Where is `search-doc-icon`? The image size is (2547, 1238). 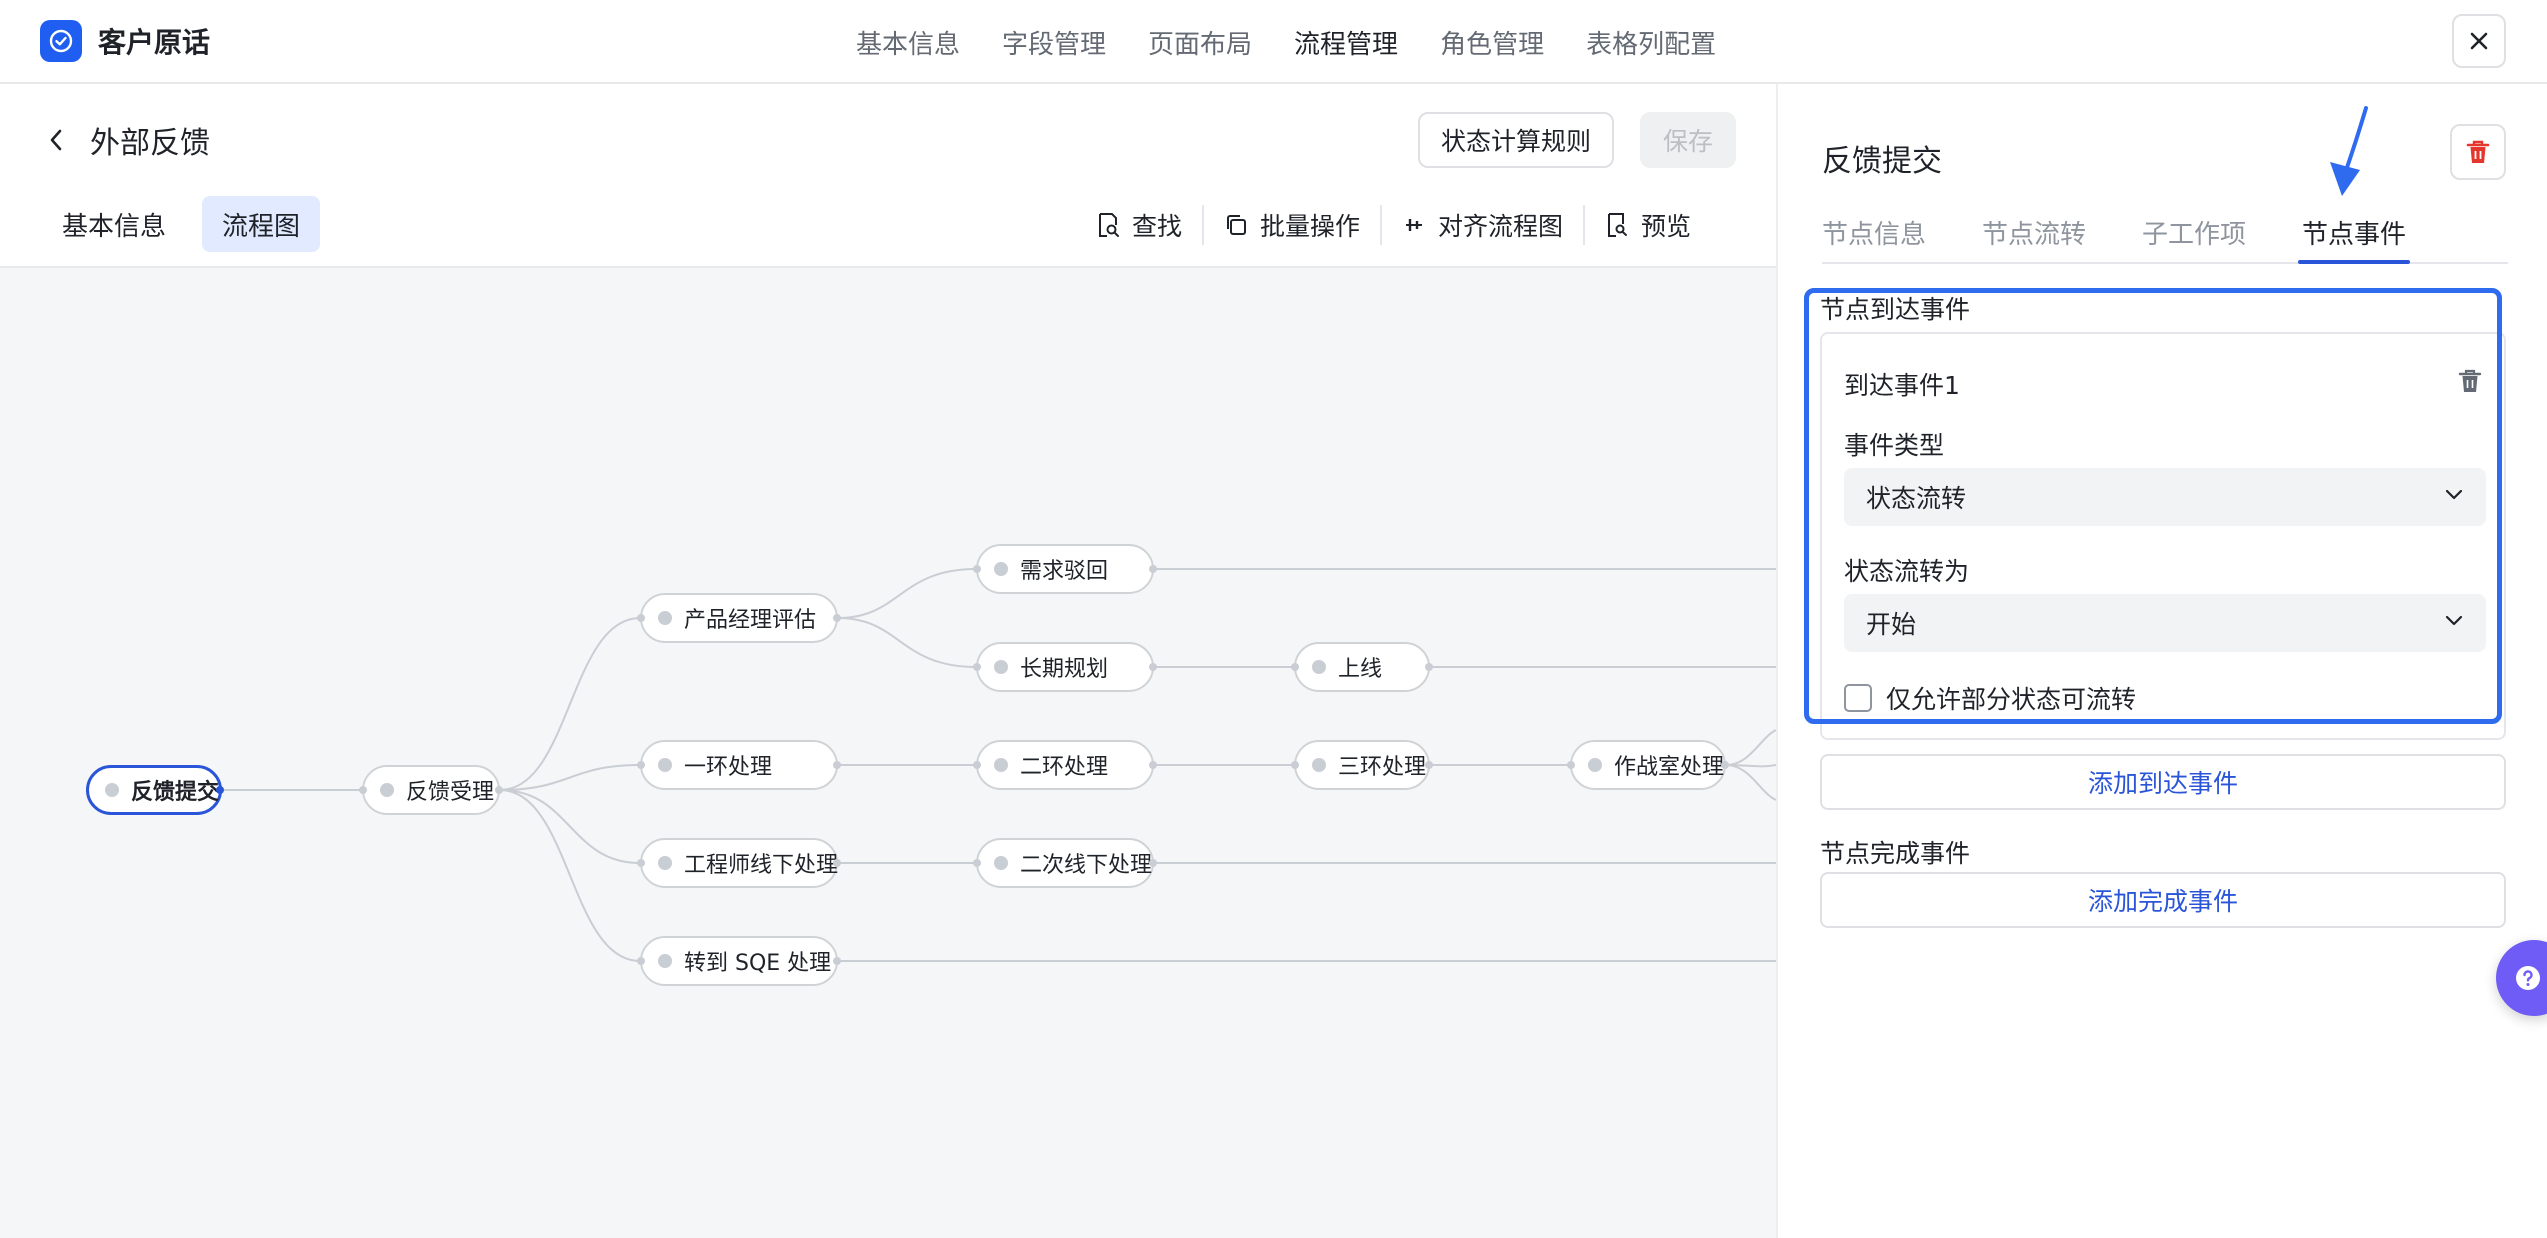 search-doc-icon is located at coordinates (1109, 225).